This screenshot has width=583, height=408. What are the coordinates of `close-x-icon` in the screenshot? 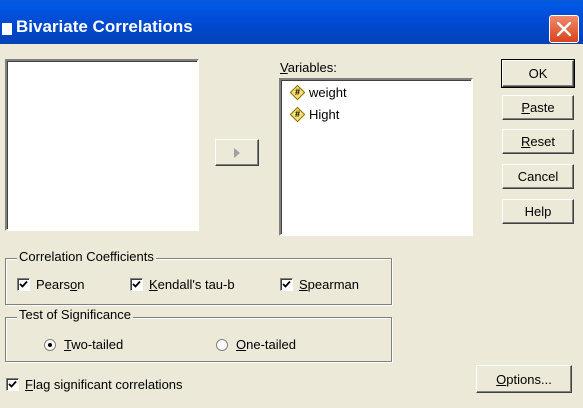 It's located at (564, 29).